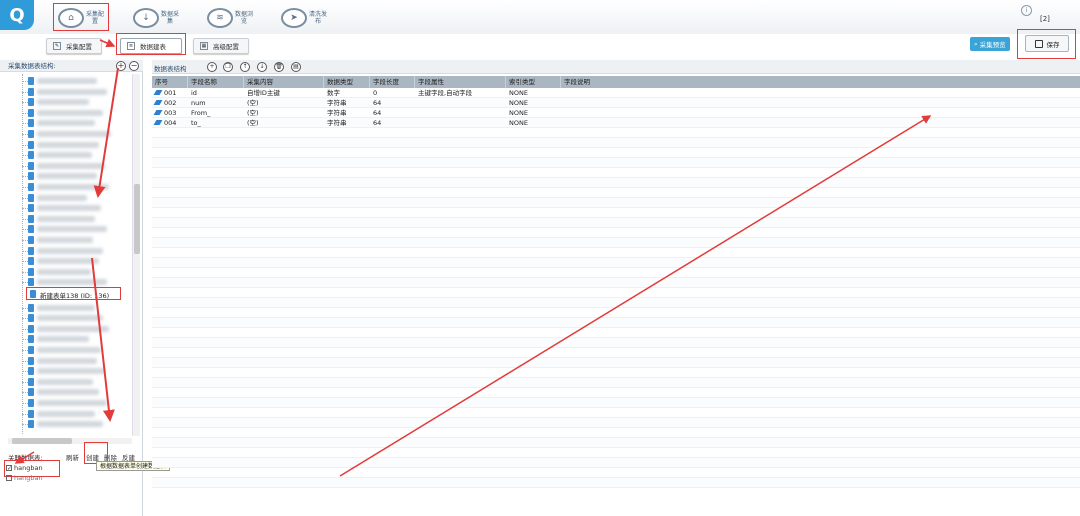  What do you see at coordinates (392, 82) in the screenshot?
I see `column-header: 字段长度` at bounding box center [392, 82].